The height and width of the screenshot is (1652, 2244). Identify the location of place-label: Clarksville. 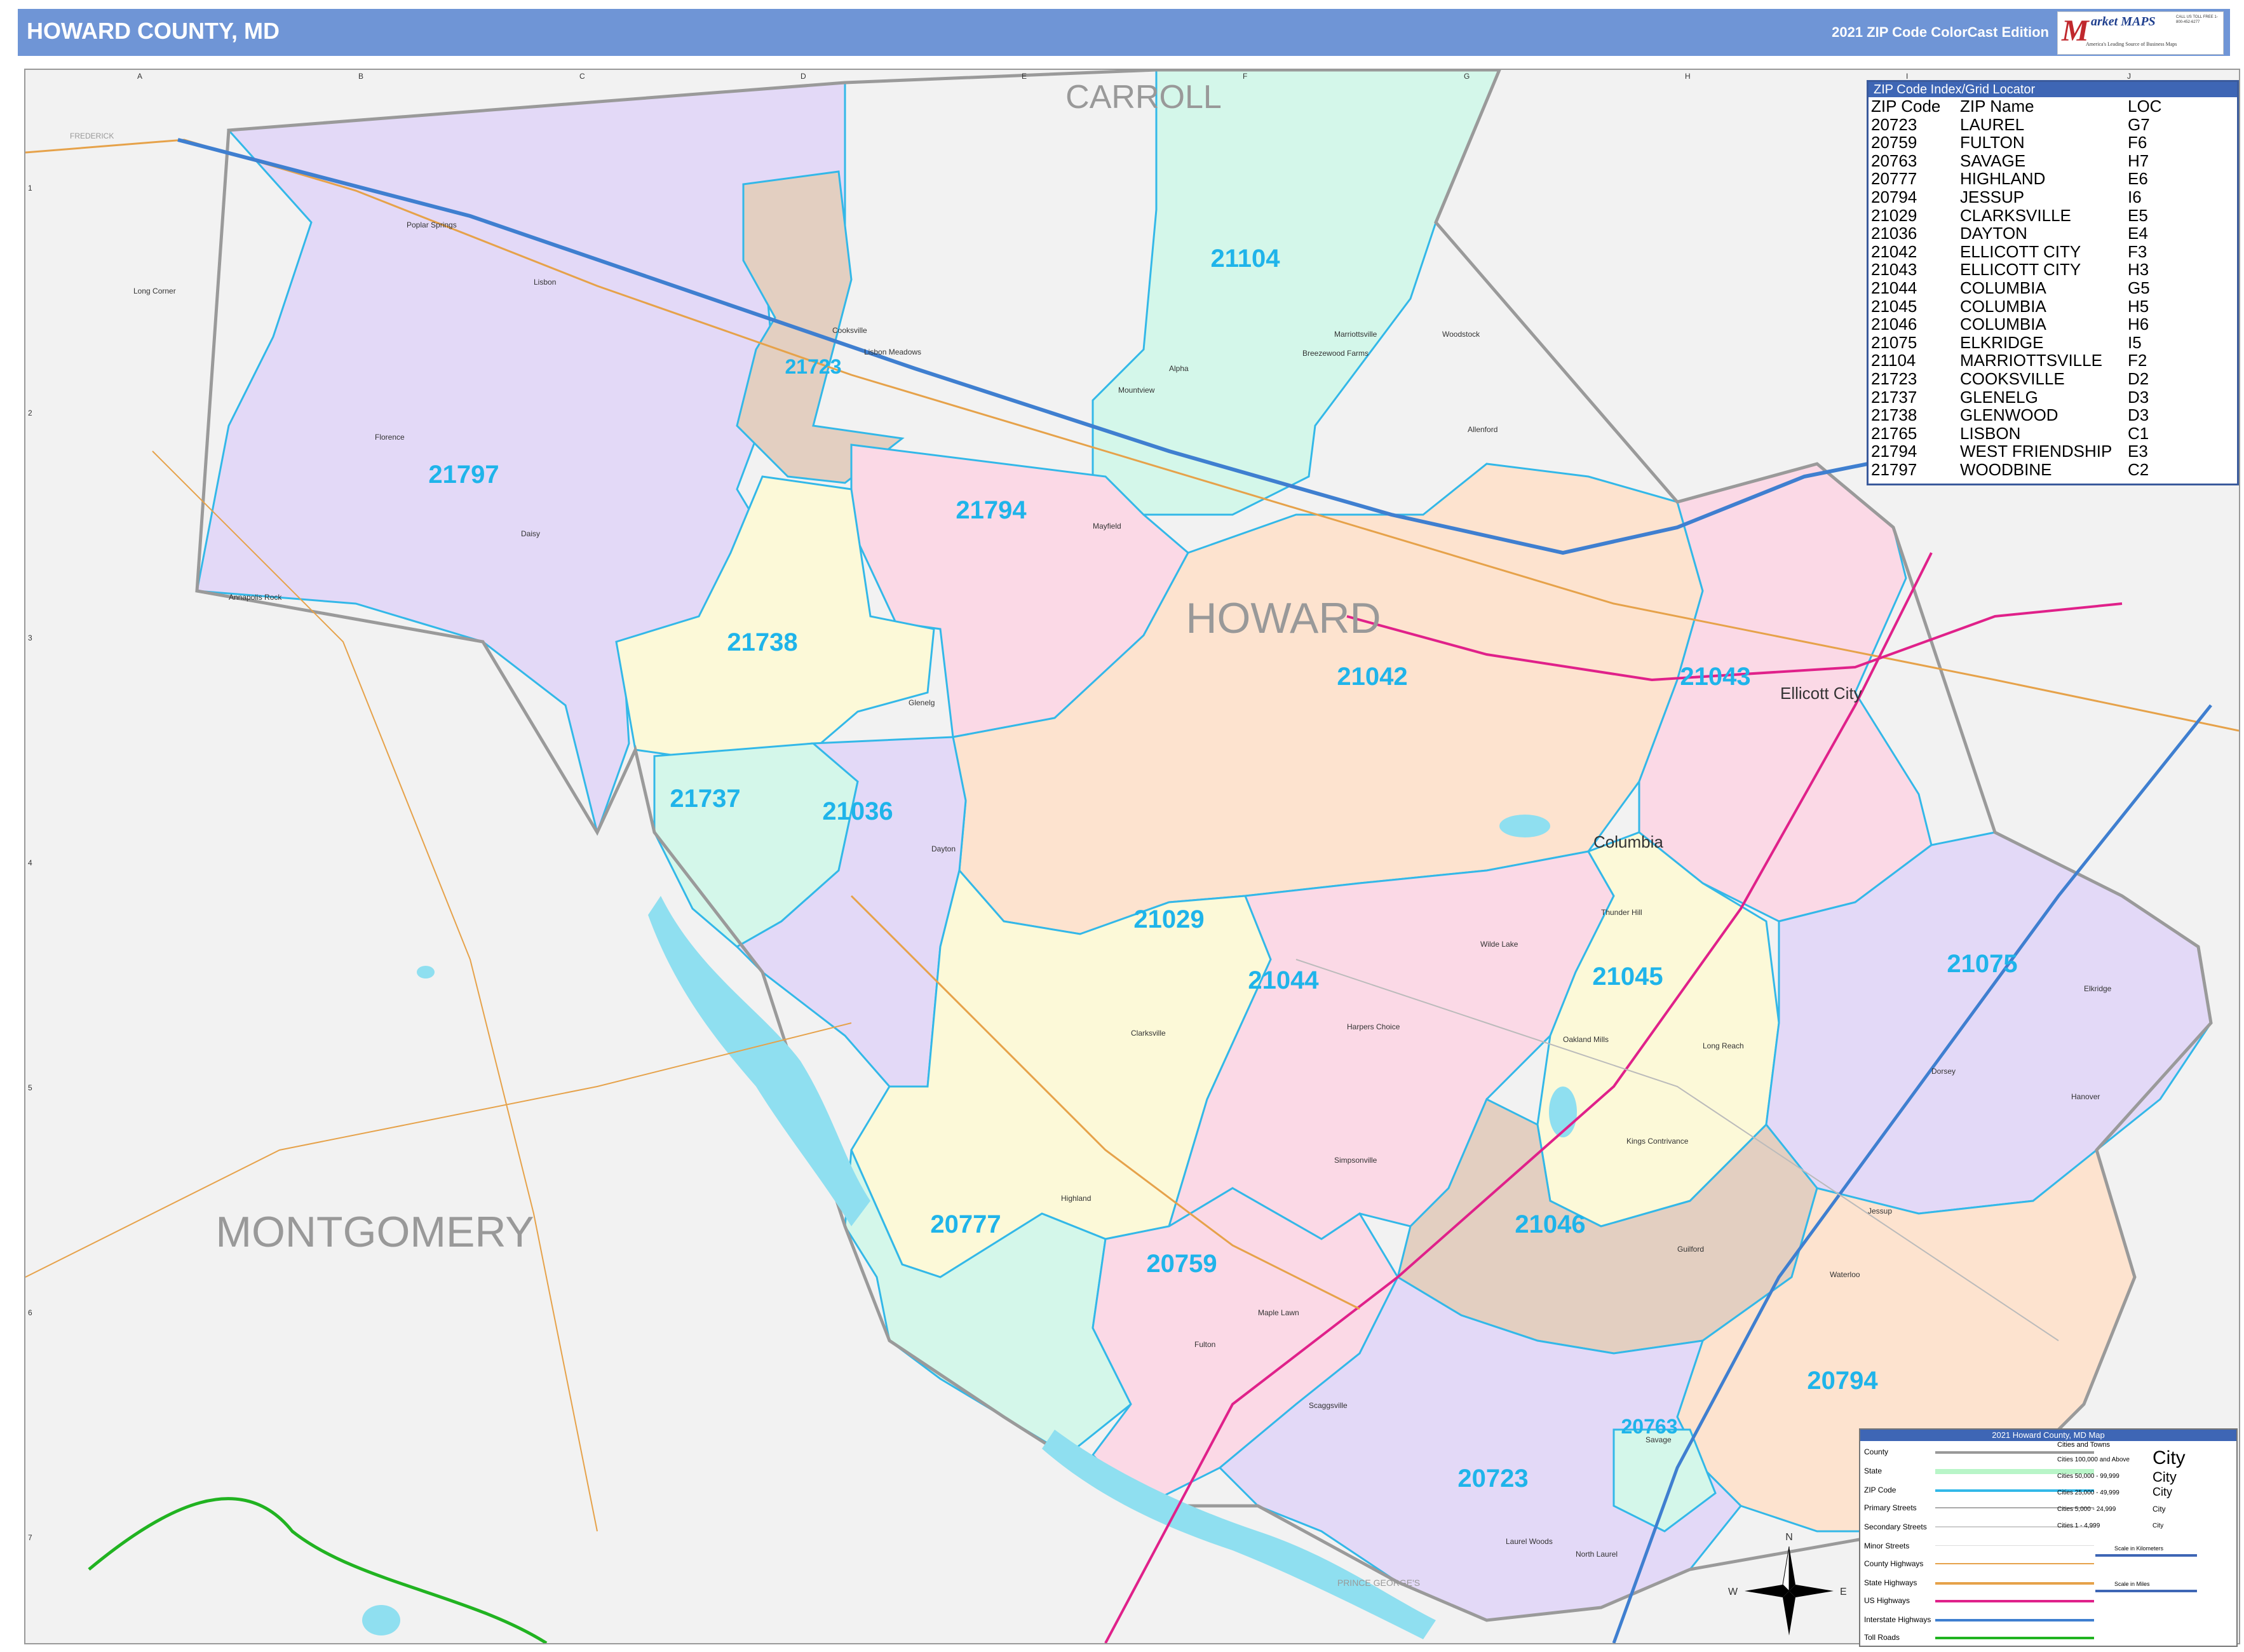
(1148, 1033).